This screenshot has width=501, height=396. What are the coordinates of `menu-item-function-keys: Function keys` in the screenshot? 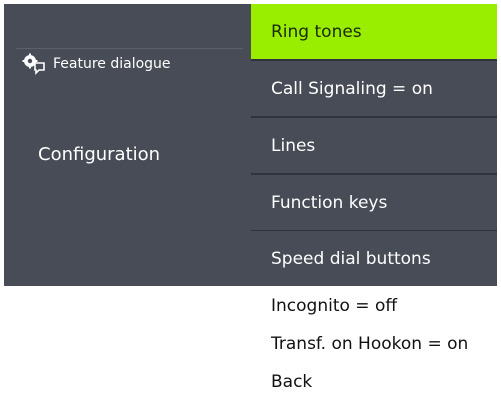 It's located at (374, 202).